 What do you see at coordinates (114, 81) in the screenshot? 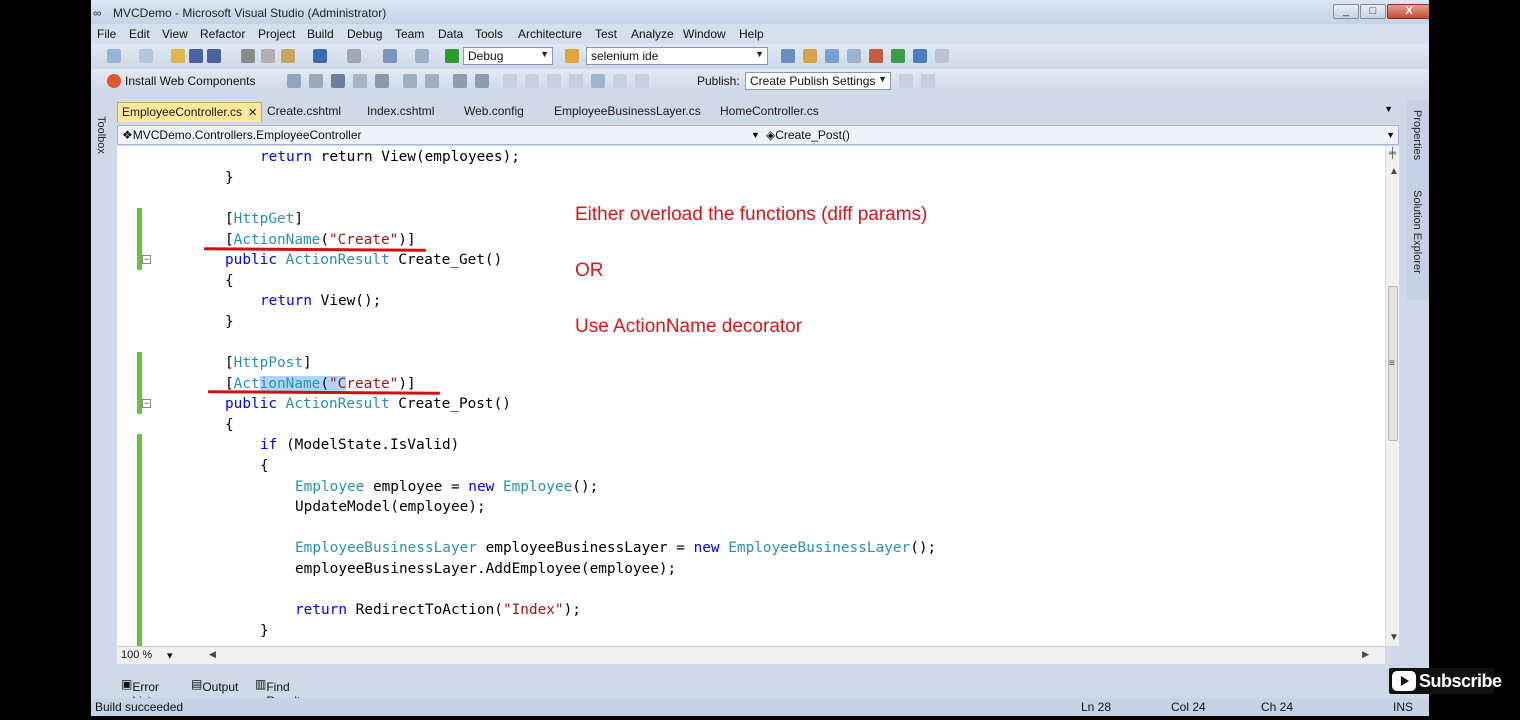
I see `web-components-icon` at bounding box center [114, 81].